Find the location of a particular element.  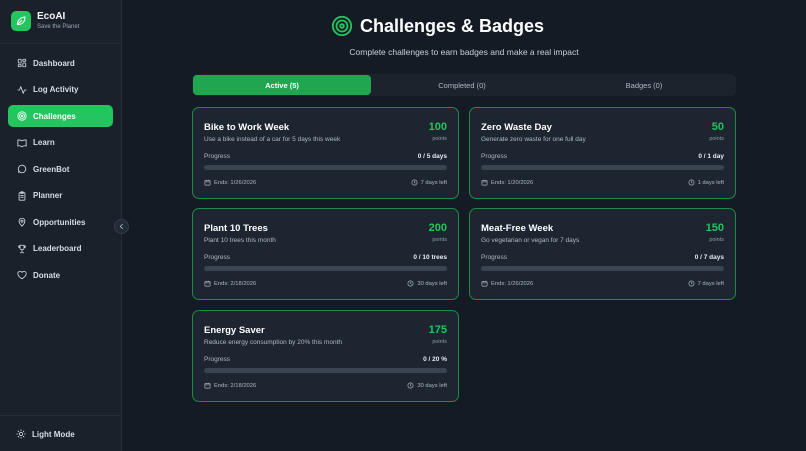

time-left-text: 1 days left is located at coordinates (710, 182).